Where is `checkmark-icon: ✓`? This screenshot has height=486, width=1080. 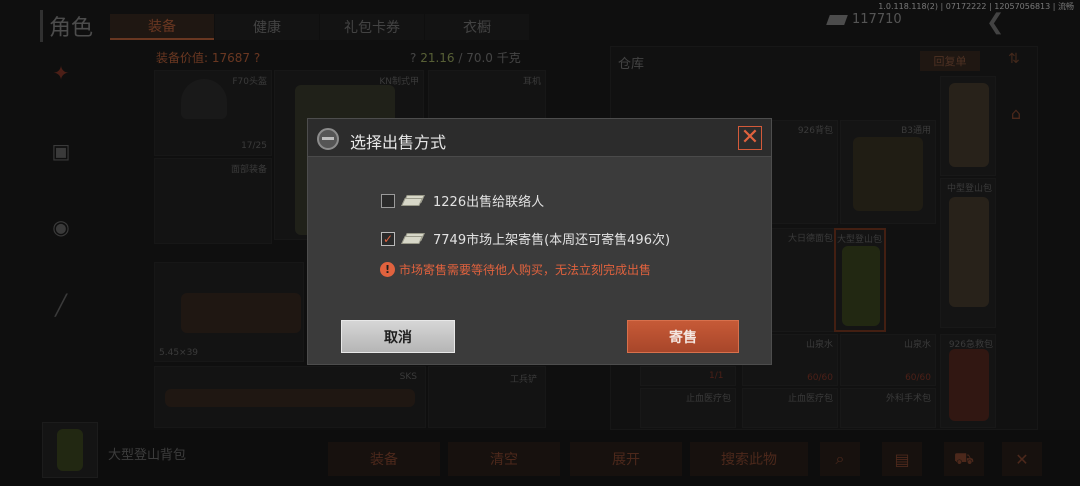
checkmark-icon: ✓ is located at coordinates (388, 238).